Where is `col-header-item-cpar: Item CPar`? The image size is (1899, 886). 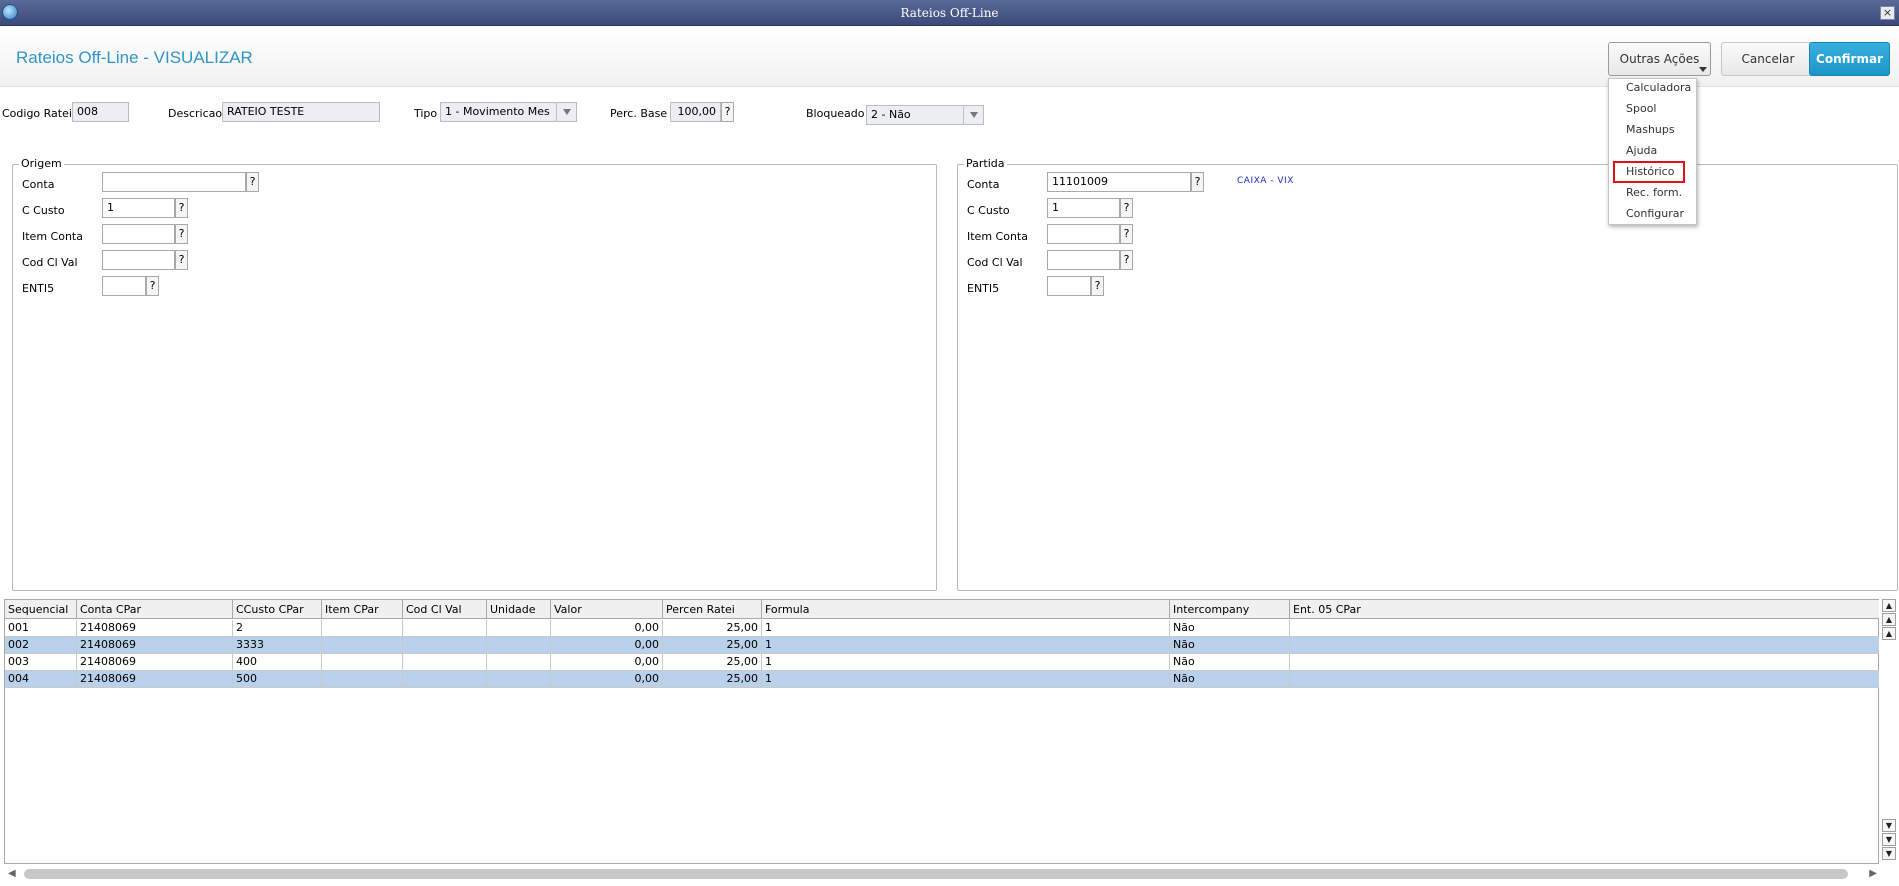
col-header-item-cpar: Item CPar is located at coordinates (362, 609).